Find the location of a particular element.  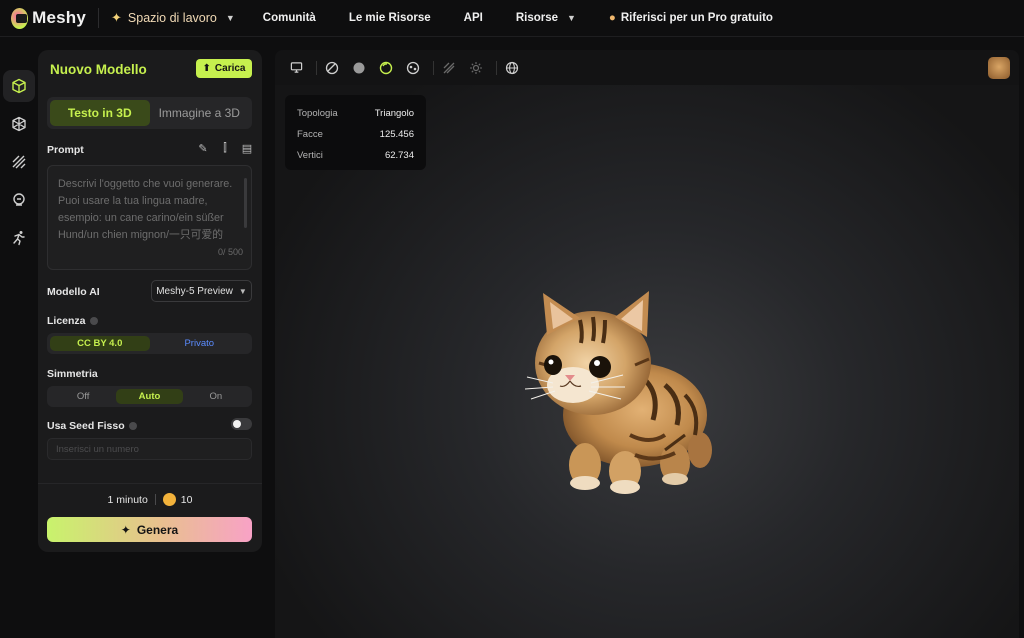

texture-shading-icon is located at coordinates (386, 68).